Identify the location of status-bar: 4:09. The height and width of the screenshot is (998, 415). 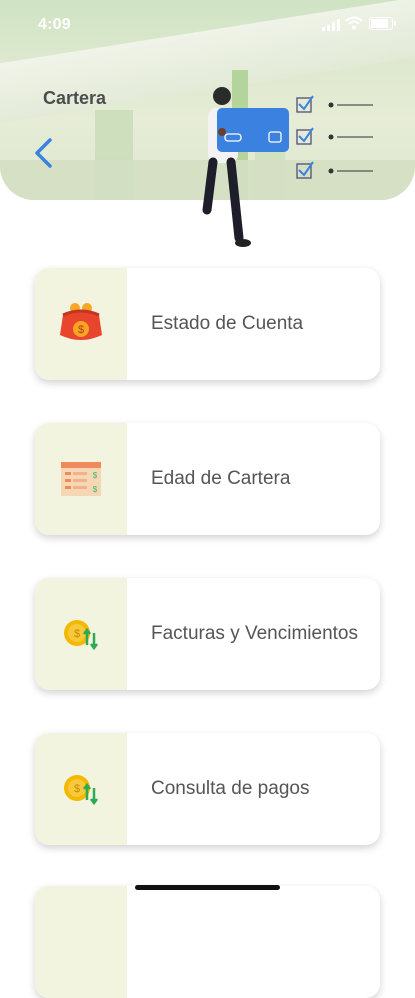
(207, 22).